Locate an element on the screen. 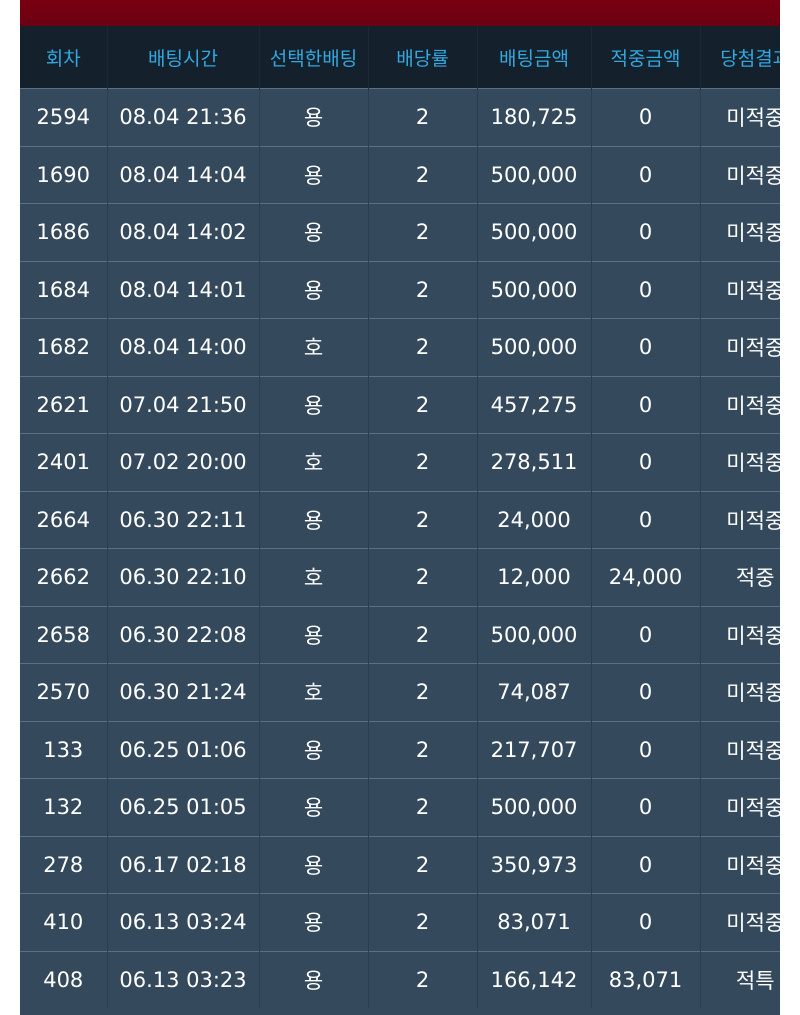 The width and height of the screenshot is (800, 1015). bet-time-cell: 08.04 14:02 is located at coordinates (182, 232).